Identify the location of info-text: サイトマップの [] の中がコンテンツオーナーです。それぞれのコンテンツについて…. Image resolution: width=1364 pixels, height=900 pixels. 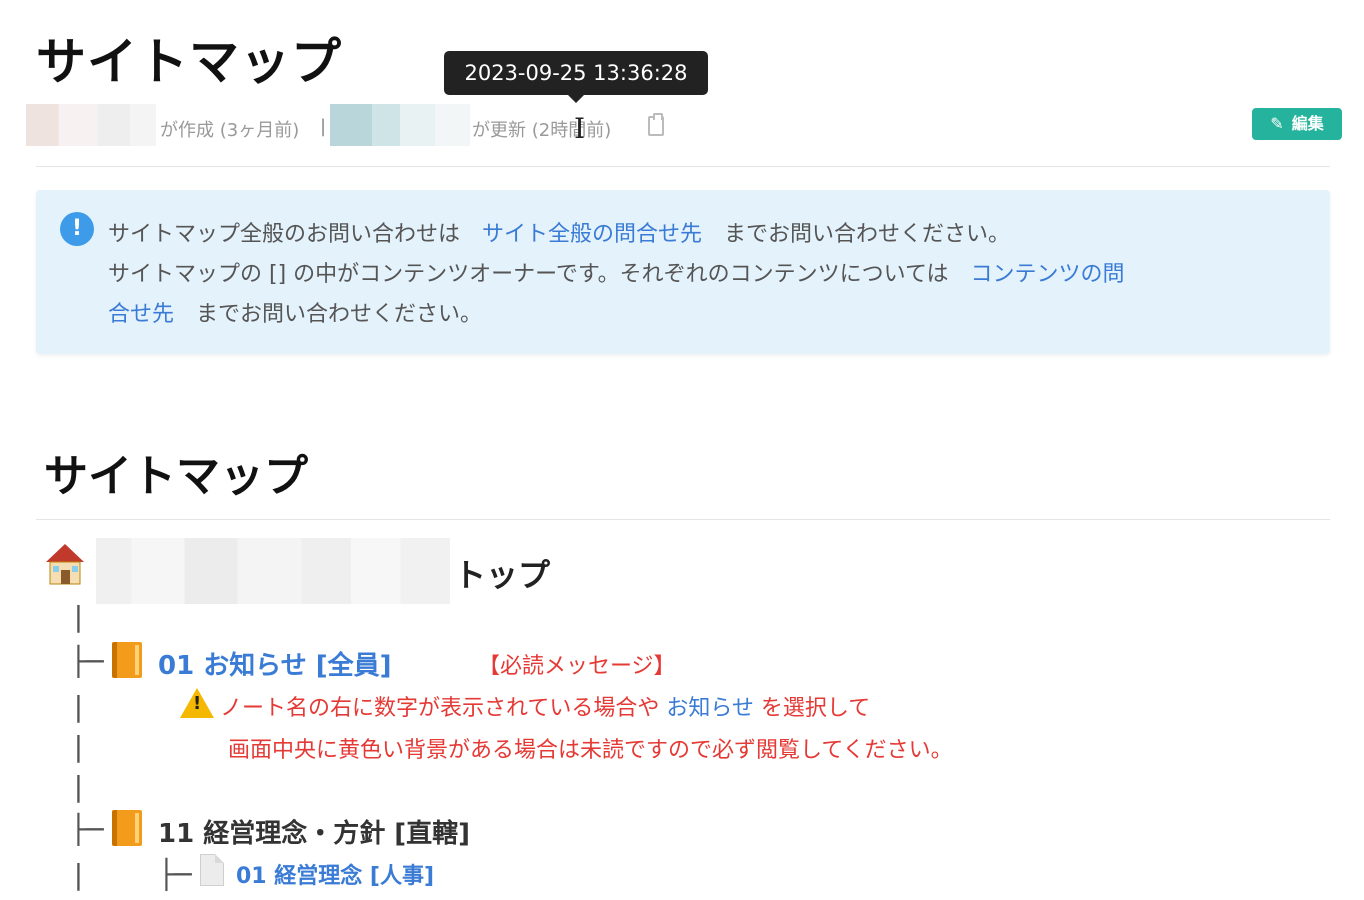
(528, 274).